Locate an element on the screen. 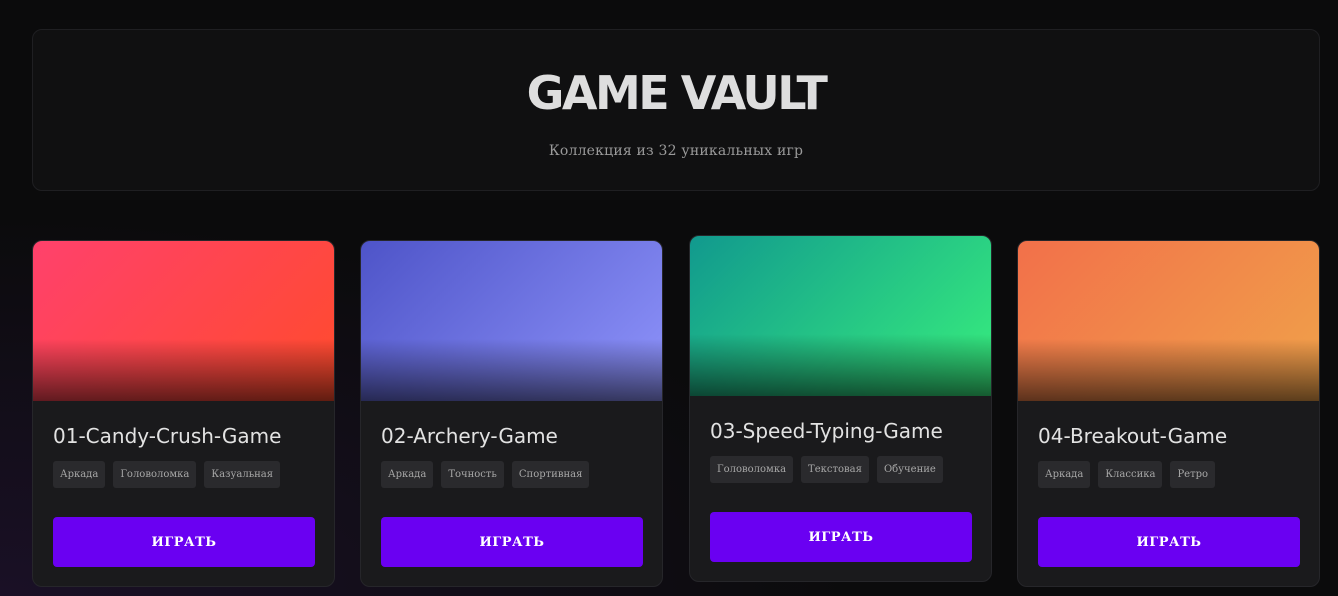 Image resolution: width=1338 pixels, height=596 pixels. tag-list: Аркада Точность Спортивная is located at coordinates (485, 474).